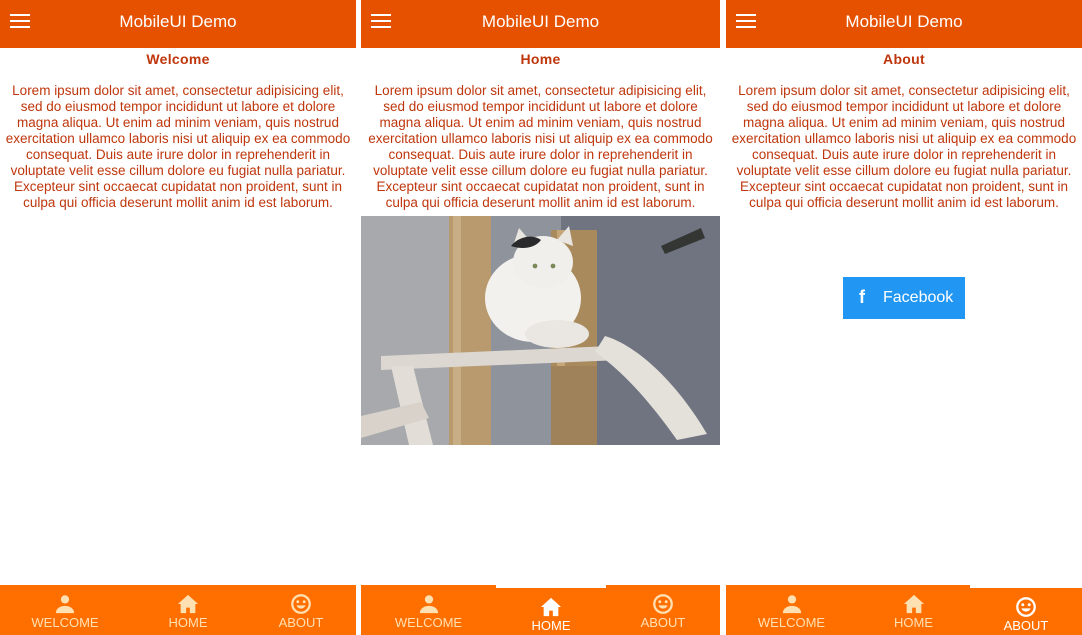  I want to click on page-title: Welcome, so click(178, 59).